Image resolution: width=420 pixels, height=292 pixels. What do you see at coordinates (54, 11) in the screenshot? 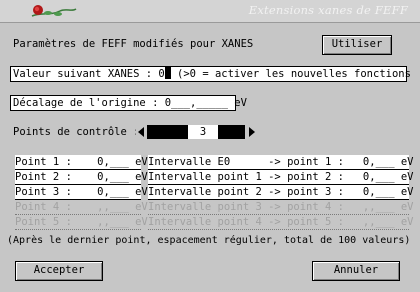
I see `rose-logo-icon` at bounding box center [54, 11].